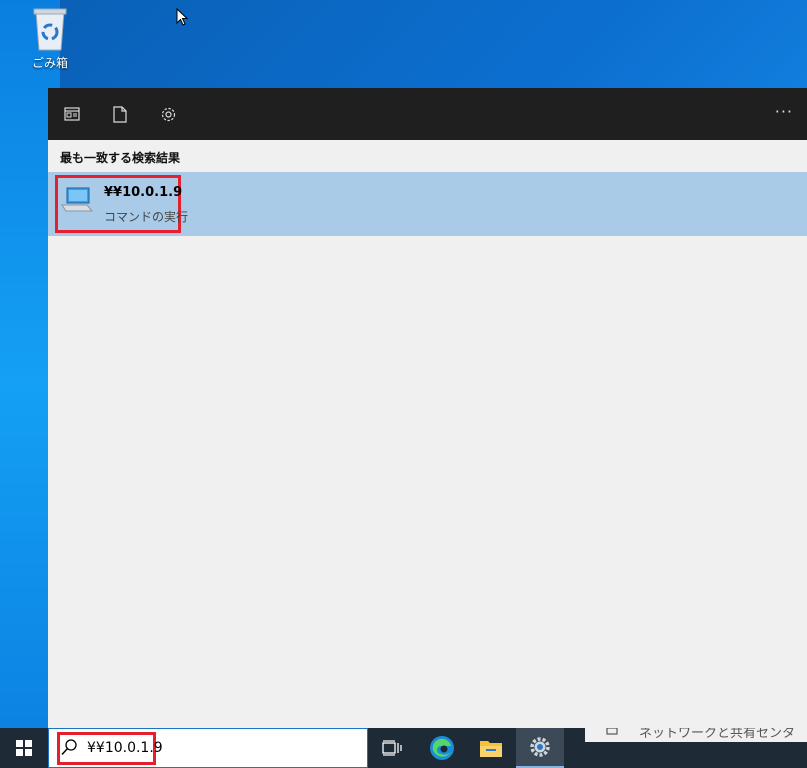 The height and width of the screenshot is (768, 807). I want to click on app-icon, so click(72, 114).